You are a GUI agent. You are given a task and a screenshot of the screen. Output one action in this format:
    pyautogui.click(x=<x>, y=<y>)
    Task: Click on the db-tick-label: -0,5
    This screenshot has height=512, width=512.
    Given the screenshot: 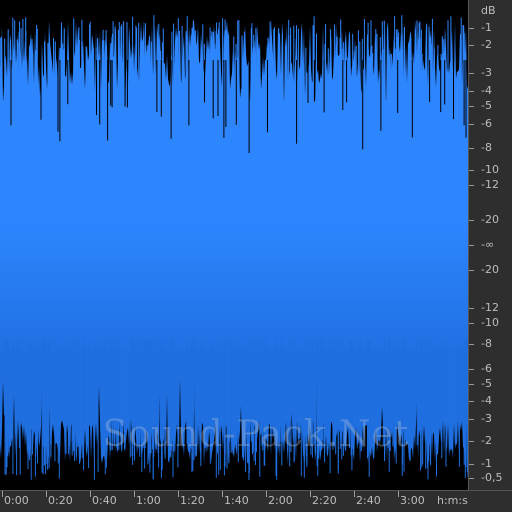 What is the action you would take?
    pyautogui.click(x=492, y=477)
    